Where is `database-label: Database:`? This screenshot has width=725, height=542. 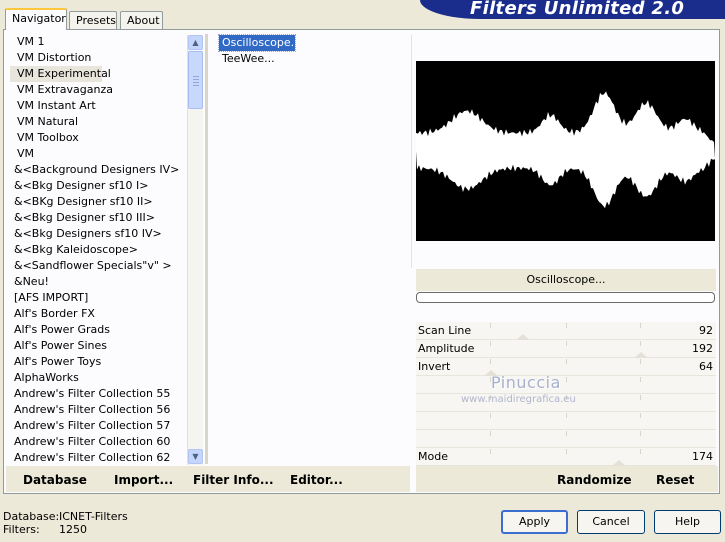
database-label: Database: is located at coordinates (31, 516).